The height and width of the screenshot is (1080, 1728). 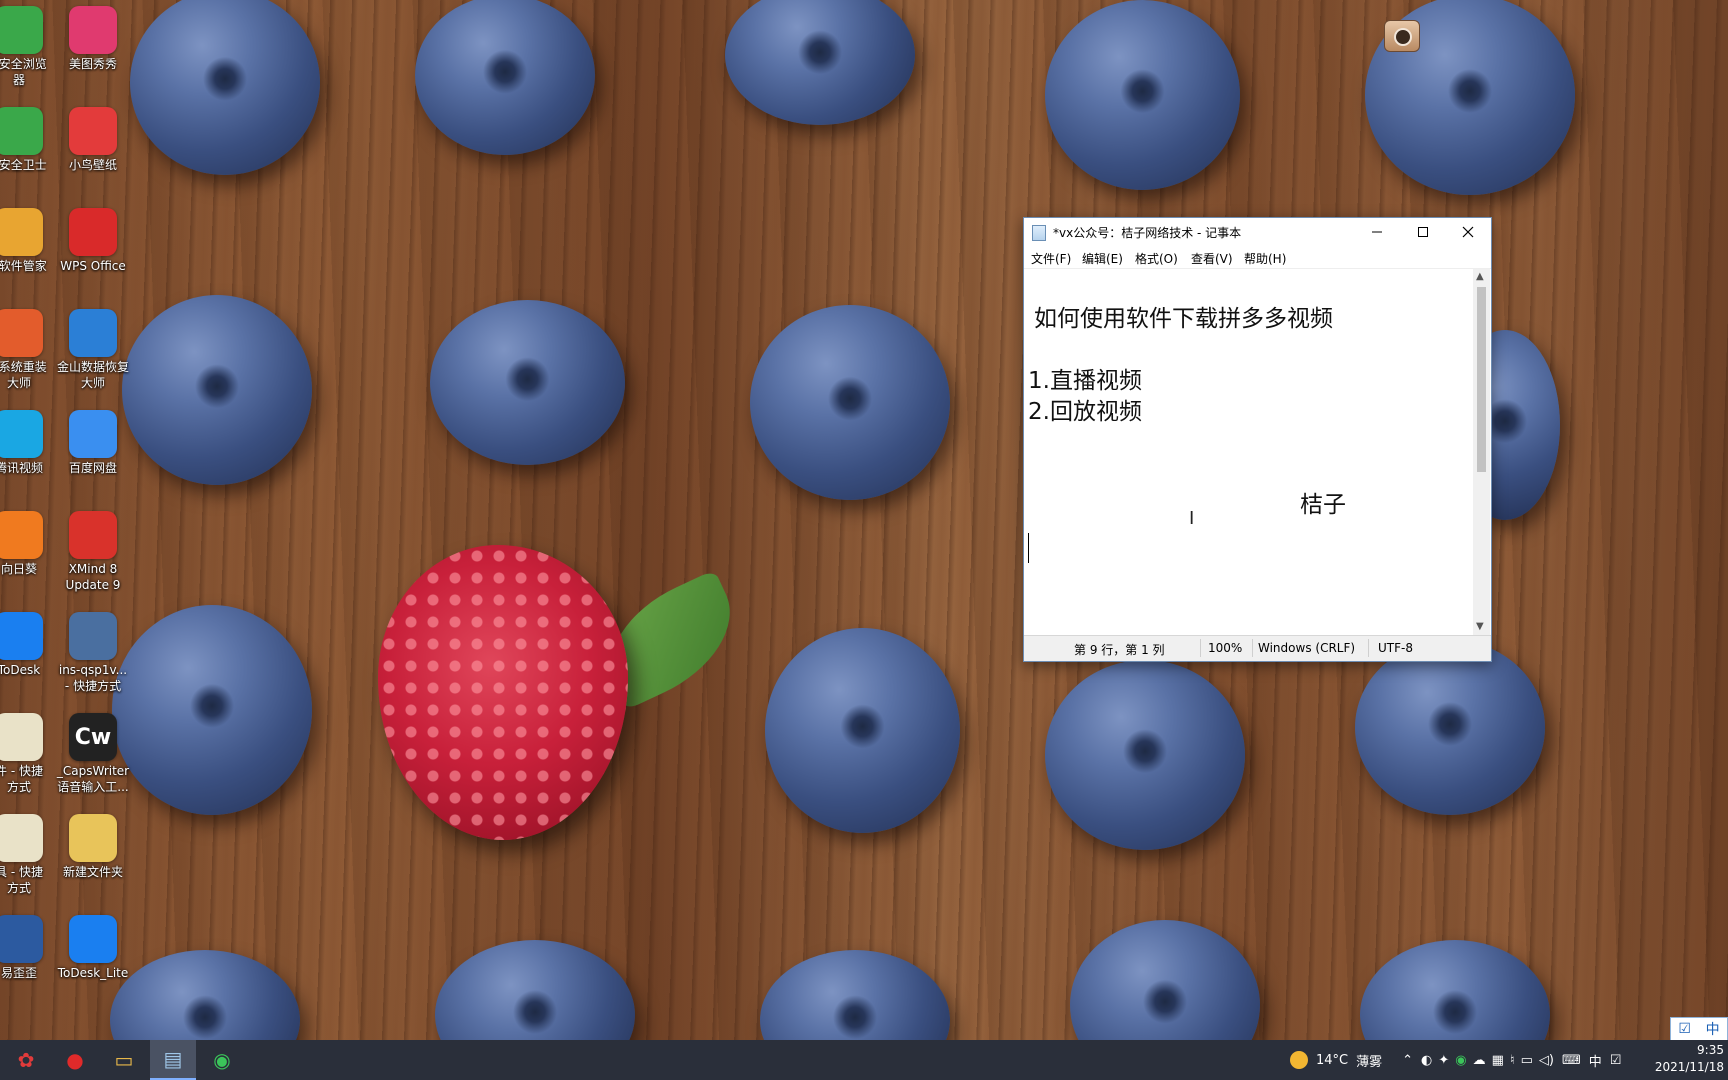 I want to click on close-icon, so click(x=1468, y=232).